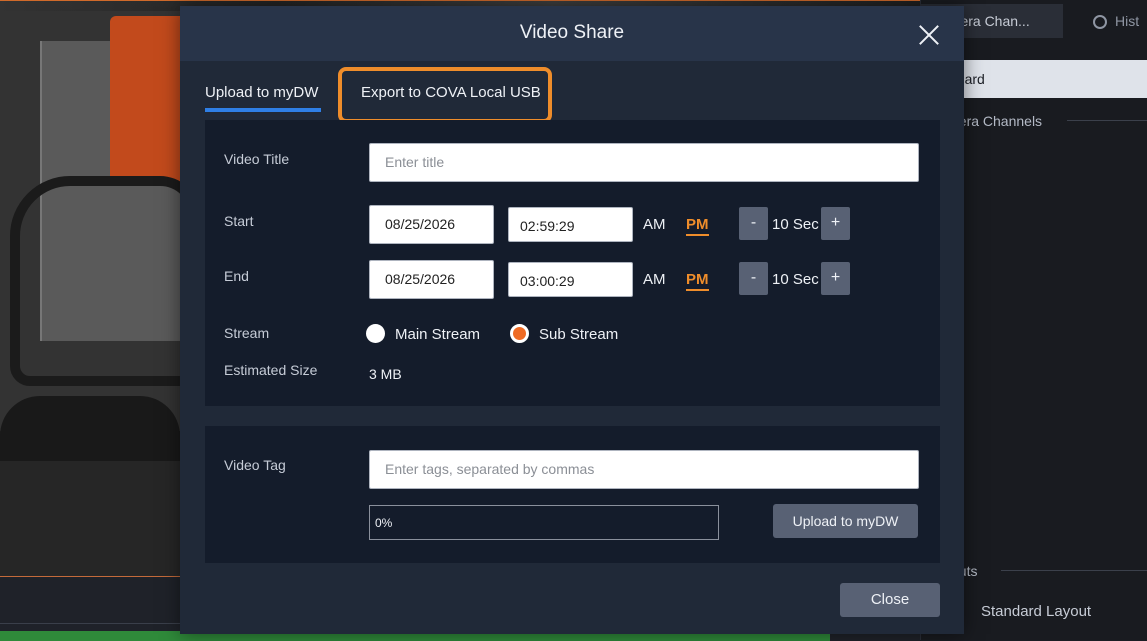 The image size is (1147, 641). What do you see at coordinates (654, 279) in the screenshot?
I see `end-am-toggle: AM` at bounding box center [654, 279].